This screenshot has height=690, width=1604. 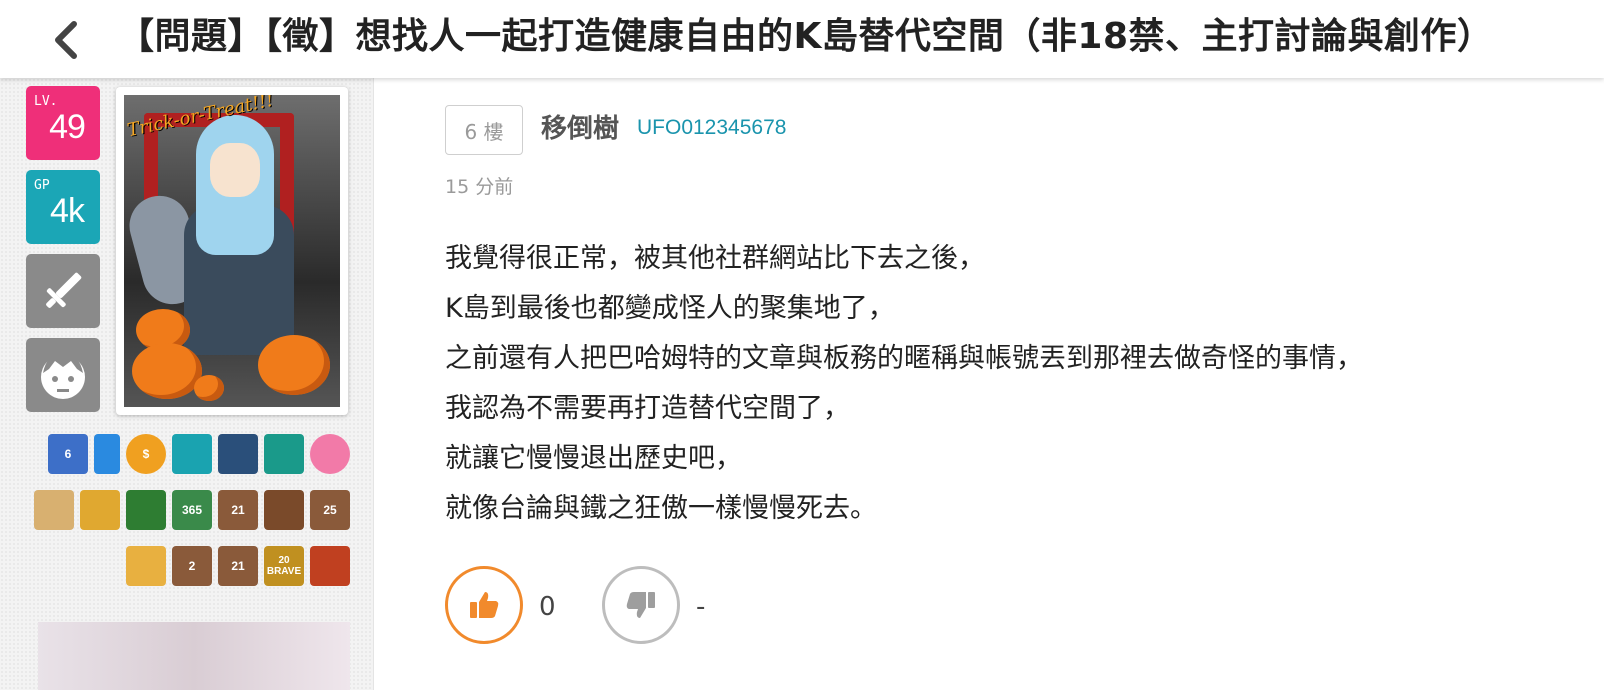 I want to click on gp-badge: GP 4k, so click(x=63, y=207).